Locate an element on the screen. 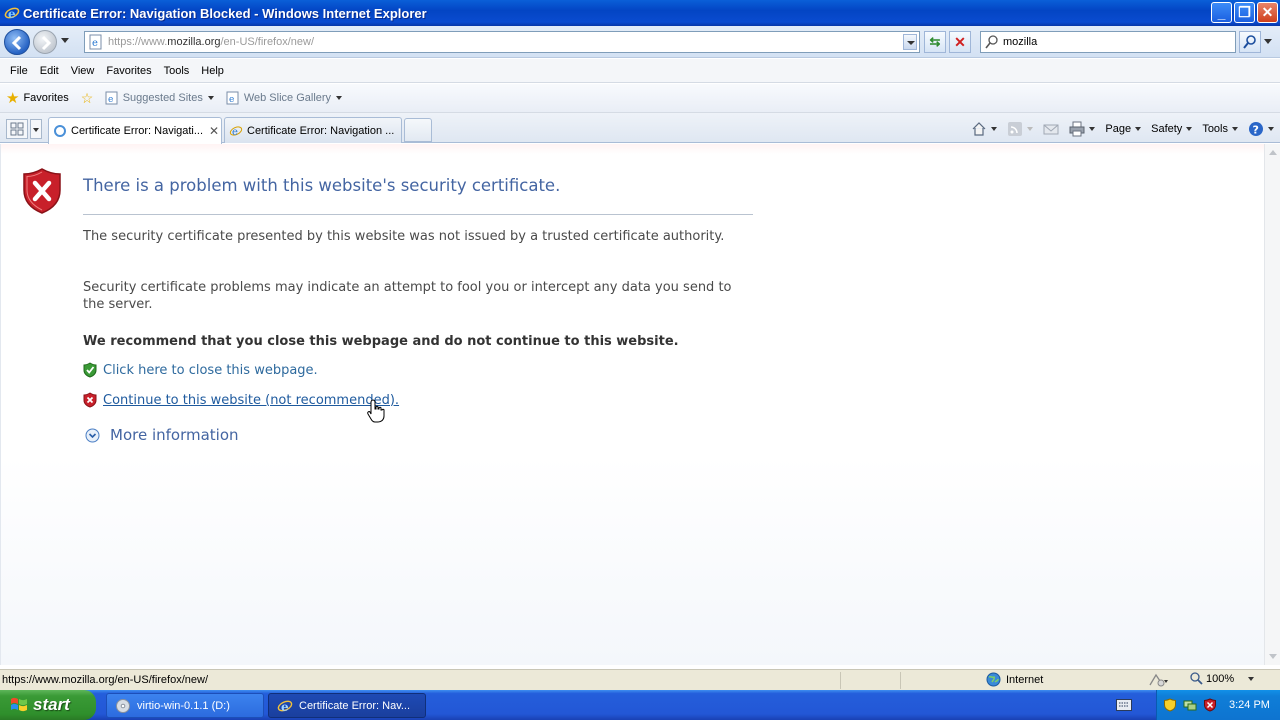 This screenshot has width=1280, height=720. home-icon is located at coordinates (979, 129).